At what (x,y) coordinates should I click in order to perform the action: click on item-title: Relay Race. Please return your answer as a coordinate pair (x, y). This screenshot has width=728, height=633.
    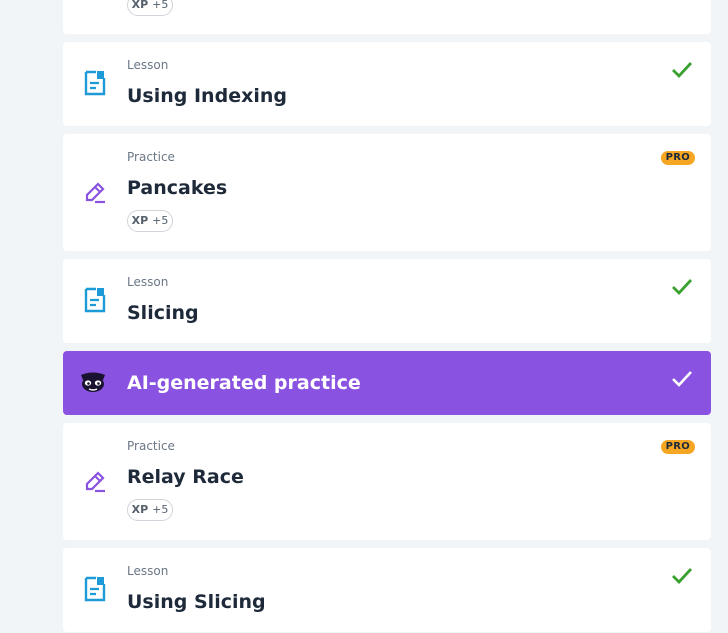
    Looking at the image, I should click on (185, 477).